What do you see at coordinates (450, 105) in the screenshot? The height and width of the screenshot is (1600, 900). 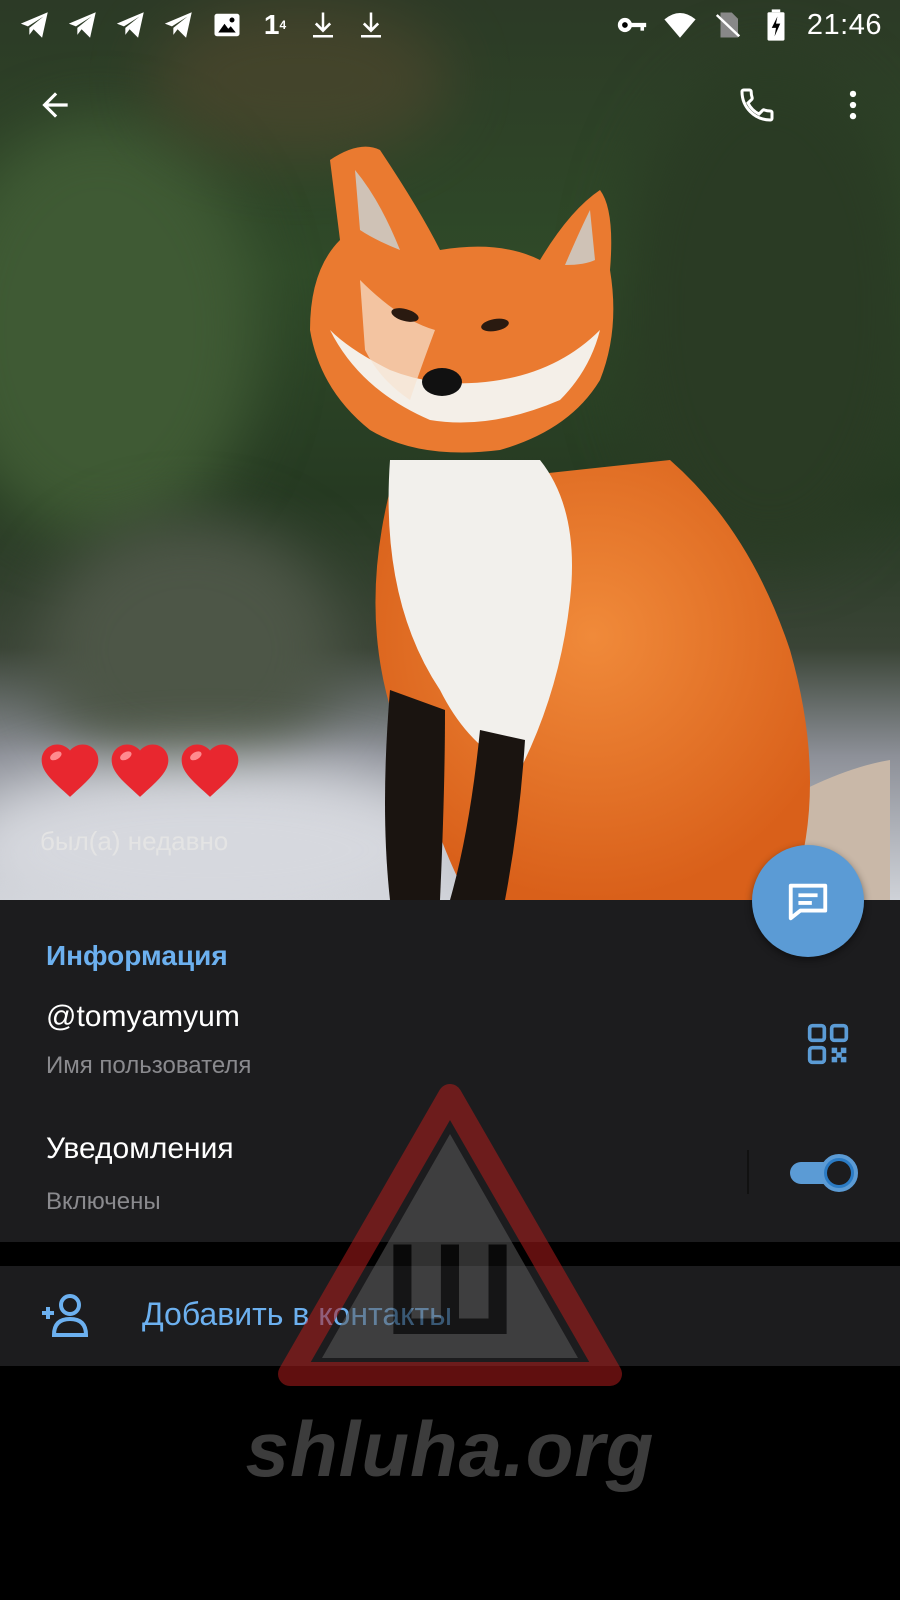 I see `top-app-bar` at bounding box center [450, 105].